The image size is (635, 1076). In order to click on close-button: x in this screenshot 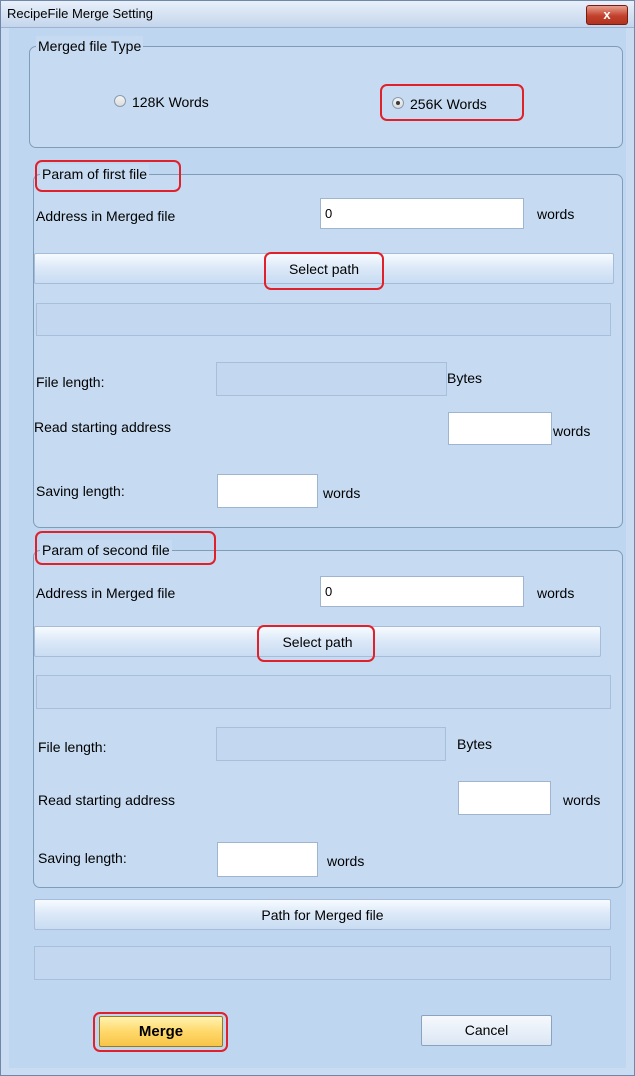, I will do `click(607, 15)`.